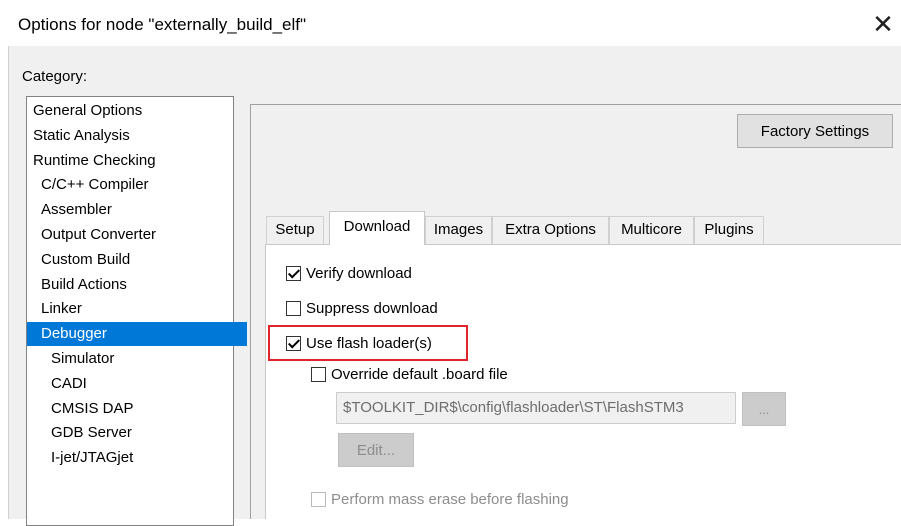 This screenshot has height=526, width=901. I want to click on category-item: Runtime Checking, so click(133, 161).